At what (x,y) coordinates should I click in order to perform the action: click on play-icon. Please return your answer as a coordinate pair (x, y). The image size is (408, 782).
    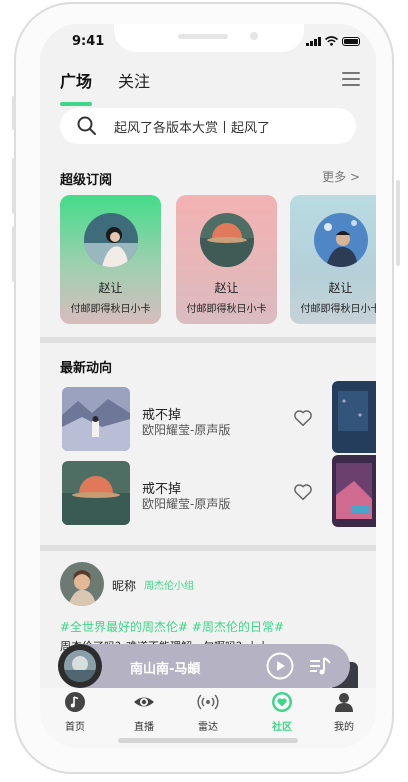
    Looking at the image, I should click on (280, 666).